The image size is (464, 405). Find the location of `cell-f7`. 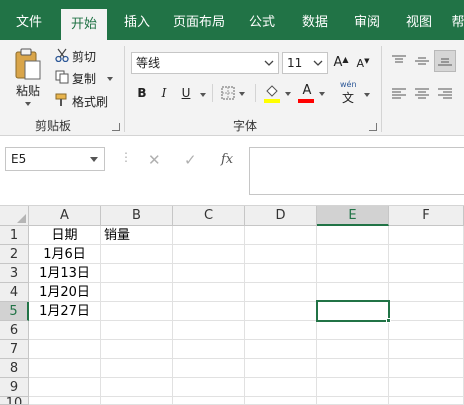

cell-f7 is located at coordinates (426, 349).